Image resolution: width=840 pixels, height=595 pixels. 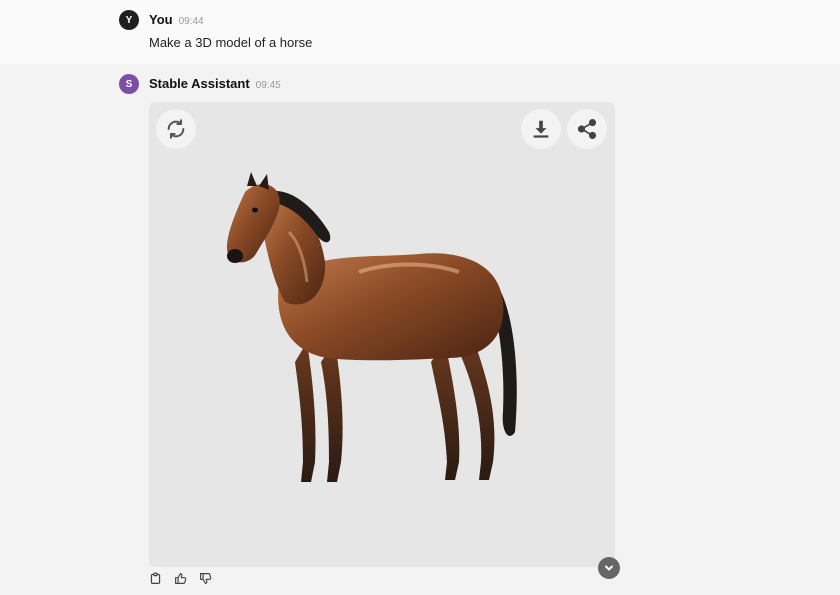 I want to click on thumbs-up-icon, so click(x=181, y=578).